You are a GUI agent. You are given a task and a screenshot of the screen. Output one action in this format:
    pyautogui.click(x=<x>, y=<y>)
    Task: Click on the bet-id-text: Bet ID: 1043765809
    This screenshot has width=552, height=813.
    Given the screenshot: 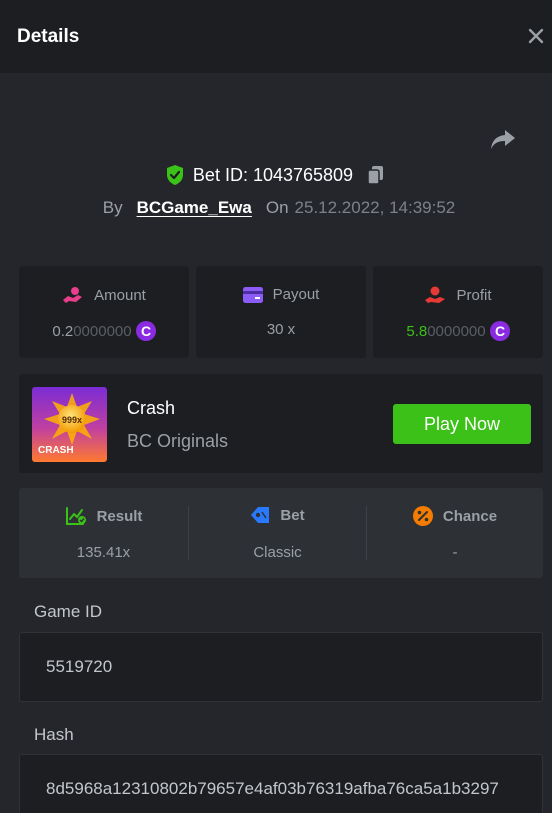 What is the action you would take?
    pyautogui.click(x=273, y=174)
    